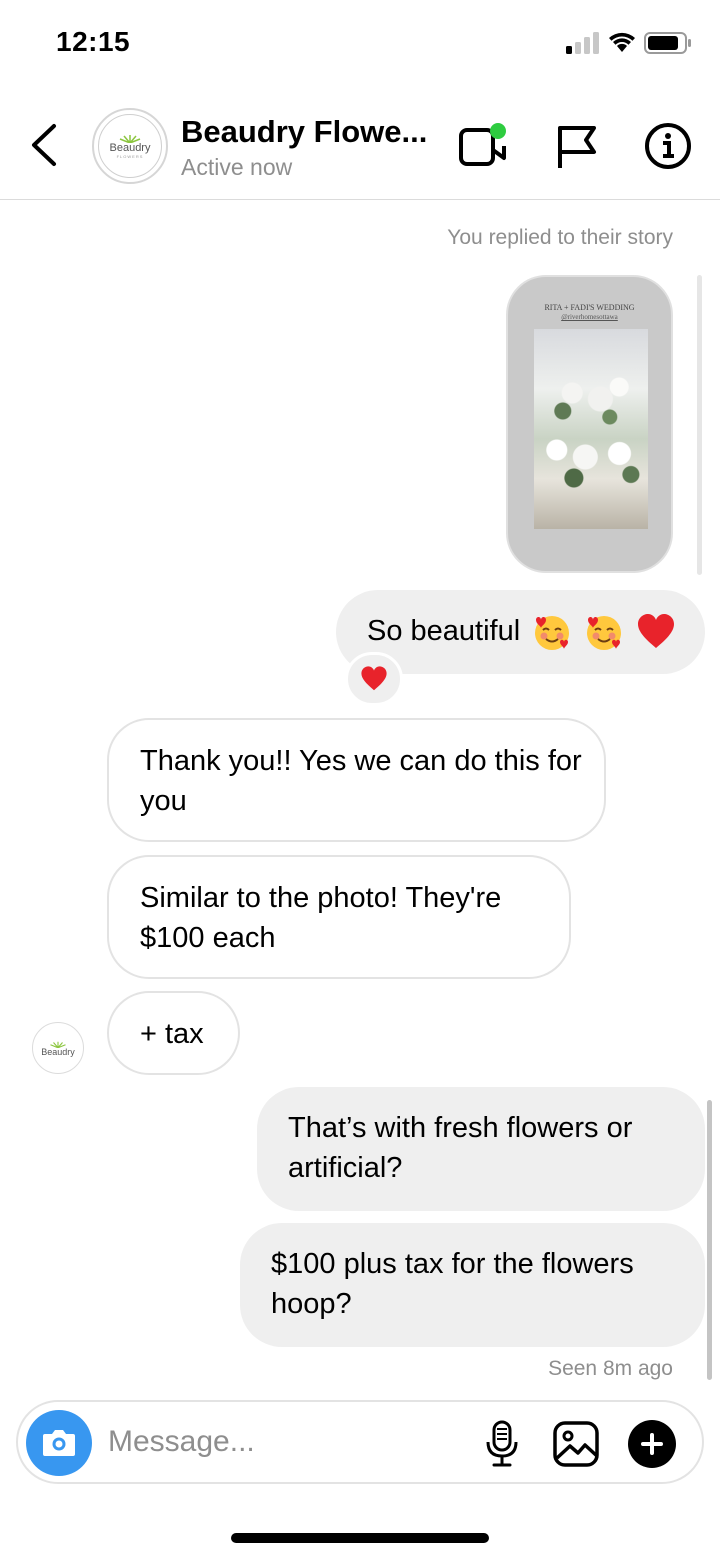  Describe the element at coordinates (699, 425) in the screenshot. I see `scrollbar-track` at that location.